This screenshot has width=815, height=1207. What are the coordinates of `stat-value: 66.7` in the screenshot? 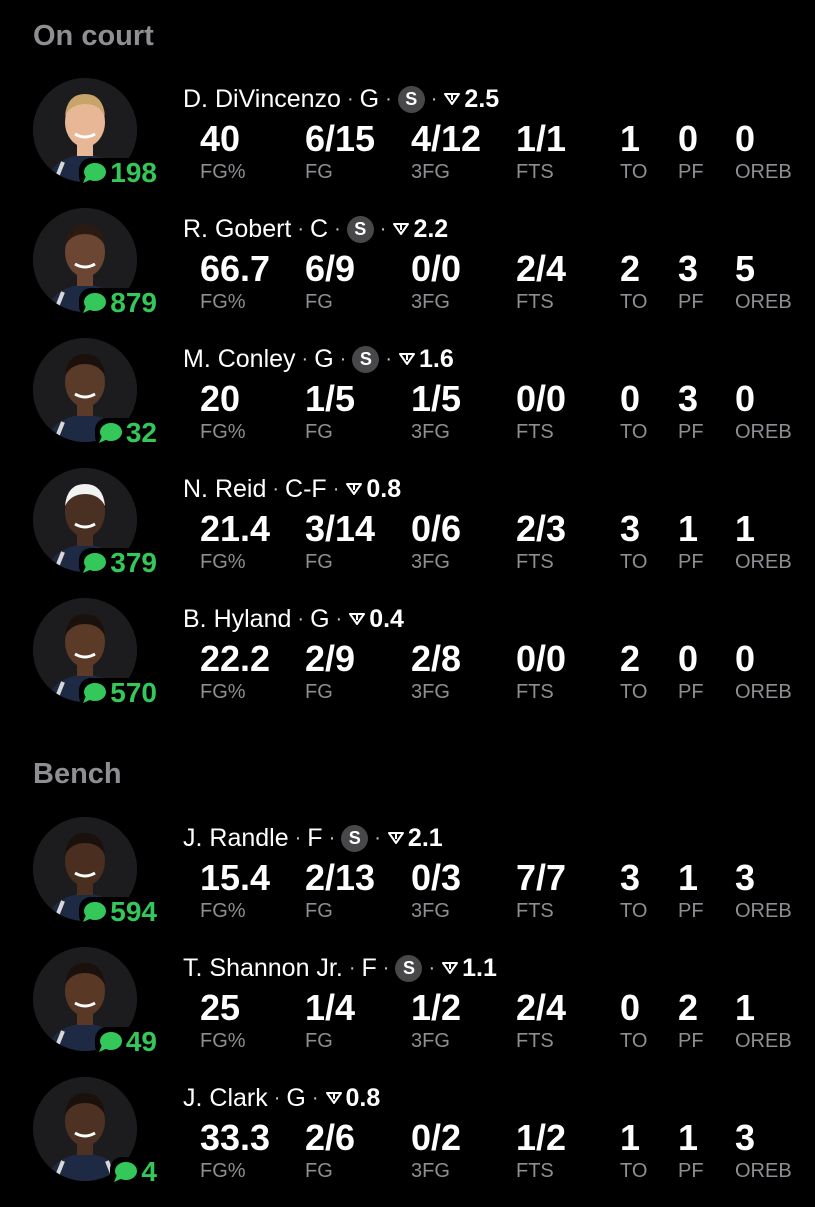 It's located at (235, 268).